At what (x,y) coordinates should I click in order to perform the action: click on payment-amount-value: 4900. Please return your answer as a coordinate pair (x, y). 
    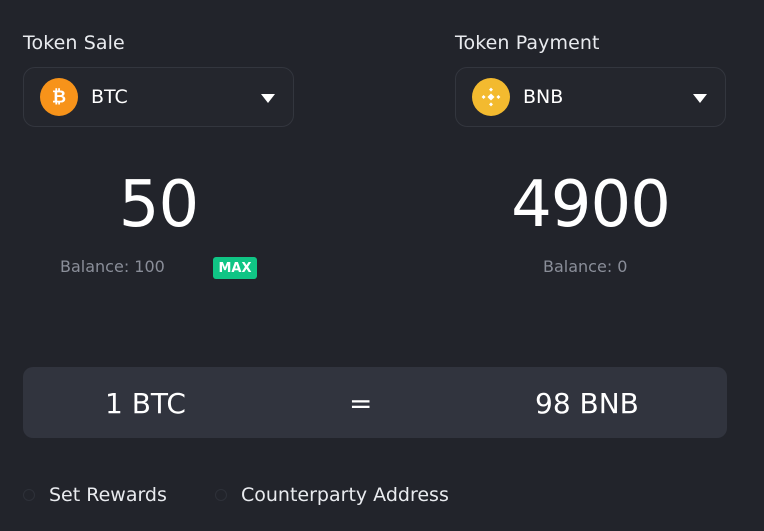
    Looking at the image, I should click on (590, 205).